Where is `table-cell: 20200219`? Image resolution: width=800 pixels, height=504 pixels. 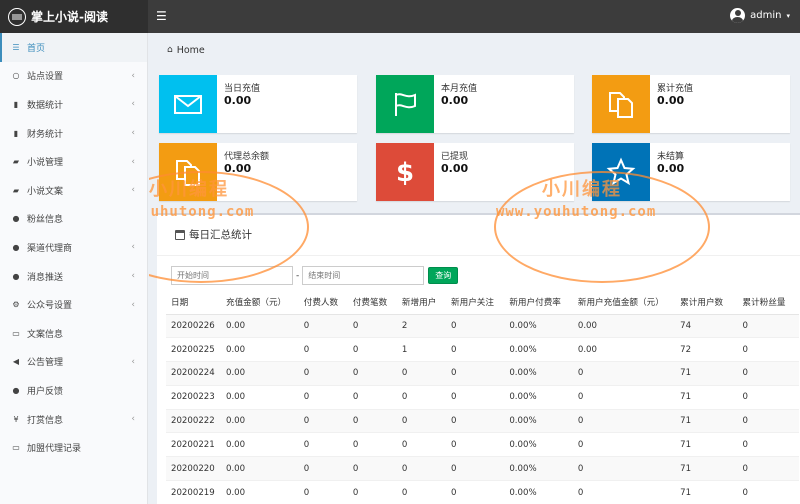
table-cell: 20200219 is located at coordinates (193, 492).